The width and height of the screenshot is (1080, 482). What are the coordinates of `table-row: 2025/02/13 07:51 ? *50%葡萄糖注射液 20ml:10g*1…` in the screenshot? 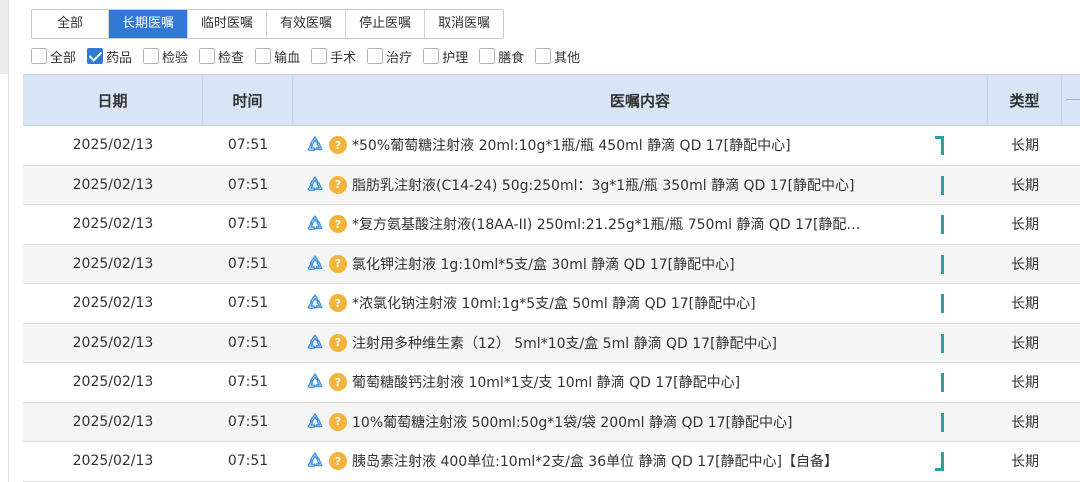 It's located at (551, 146).